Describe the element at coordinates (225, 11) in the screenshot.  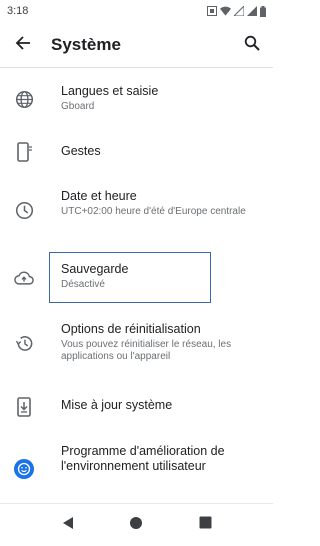
I see `wifi-icon` at that location.